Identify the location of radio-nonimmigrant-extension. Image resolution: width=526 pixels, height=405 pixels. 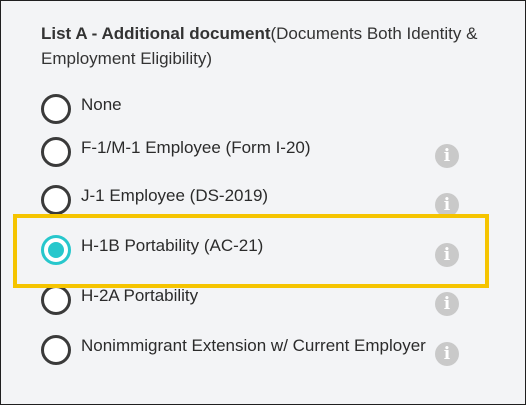
(56, 350).